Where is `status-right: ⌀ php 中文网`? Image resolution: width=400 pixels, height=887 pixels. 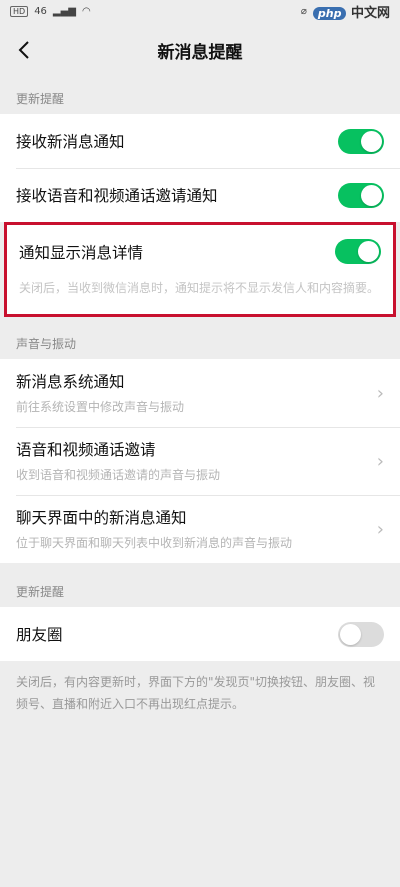
status-right: ⌀ php 中文网 is located at coordinates (345, 11).